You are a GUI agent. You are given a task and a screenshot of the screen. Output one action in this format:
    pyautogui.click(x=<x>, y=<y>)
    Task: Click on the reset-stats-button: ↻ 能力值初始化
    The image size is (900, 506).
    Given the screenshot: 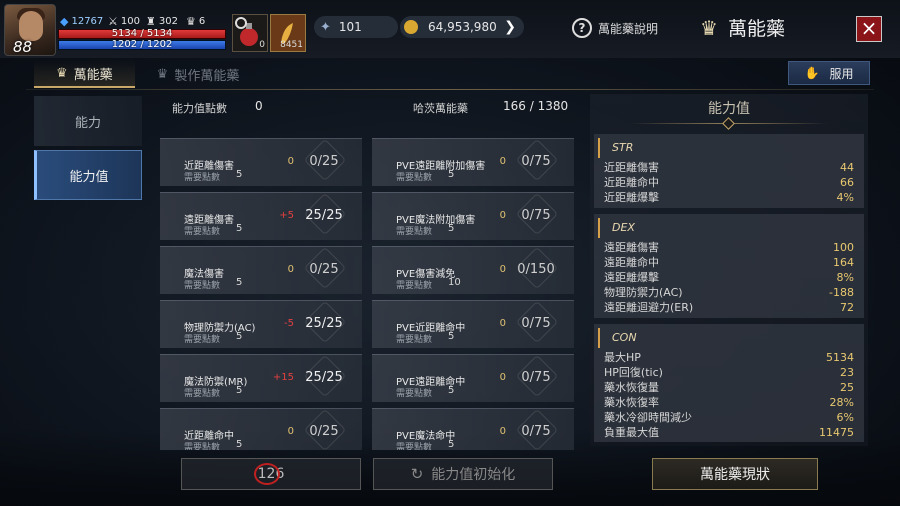 What is the action you would take?
    pyautogui.click(x=463, y=474)
    